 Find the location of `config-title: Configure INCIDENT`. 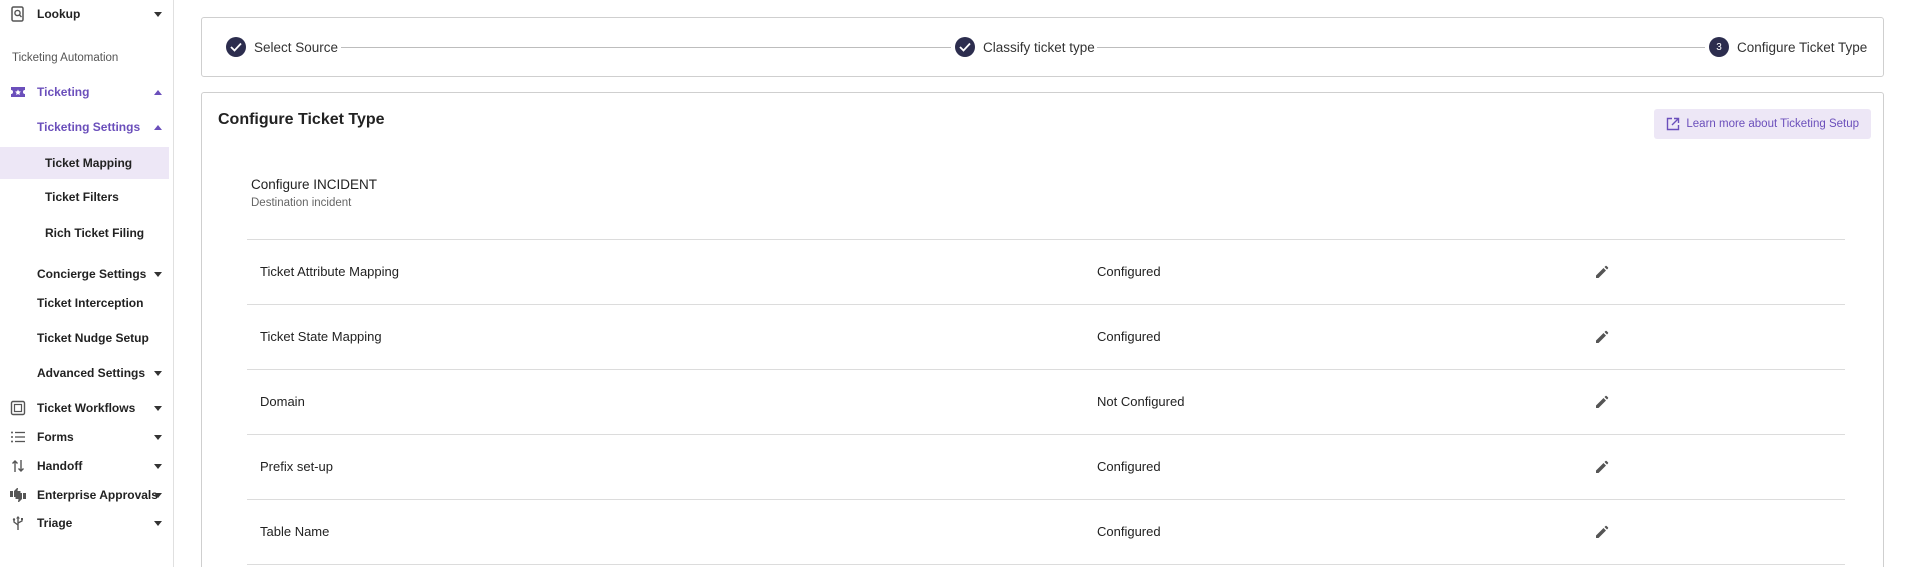

config-title: Configure INCIDENT is located at coordinates (314, 184).